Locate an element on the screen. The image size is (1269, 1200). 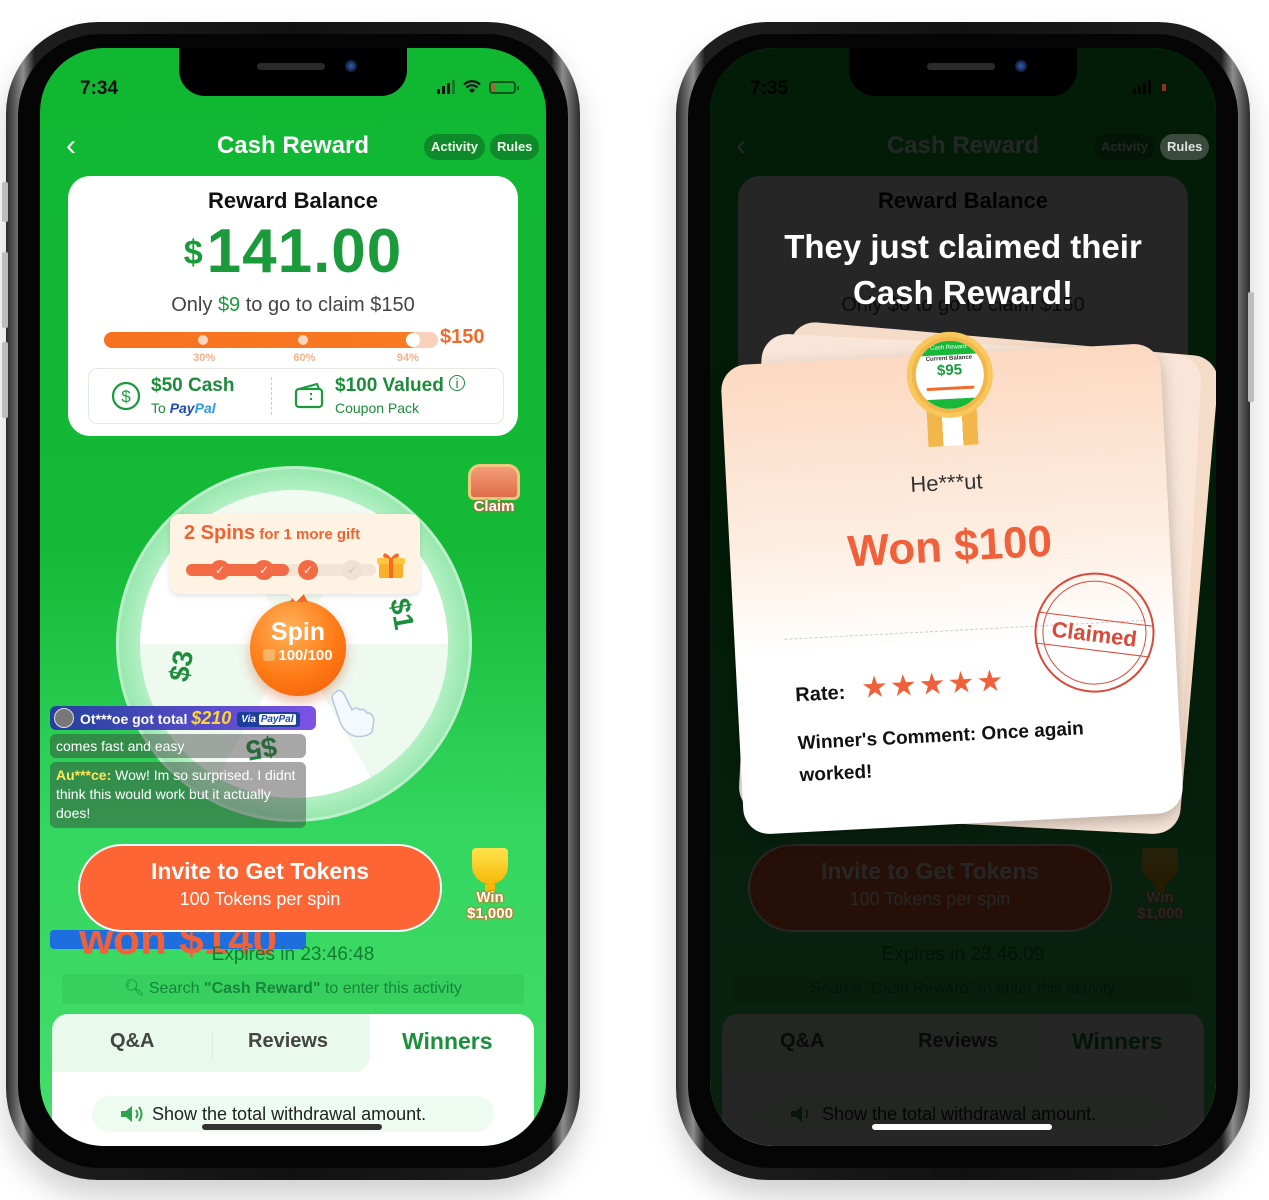
milestone-labels: 30% 60% 94% is located at coordinates (271, 359).